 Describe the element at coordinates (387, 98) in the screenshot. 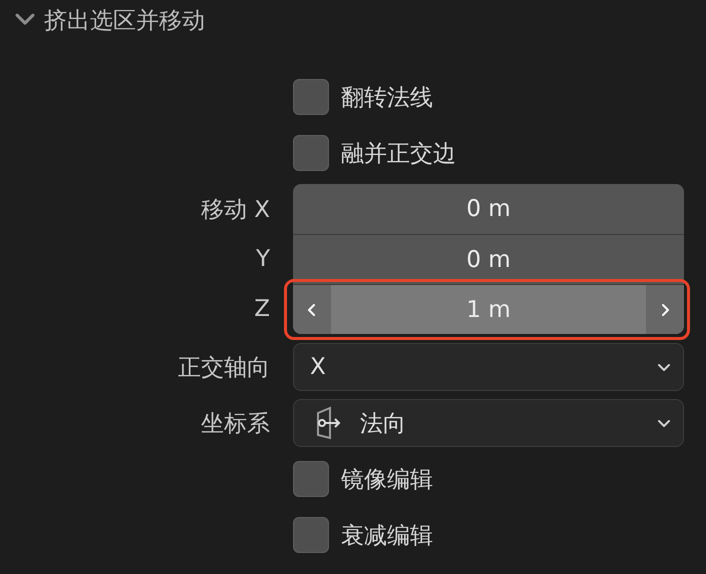

I see `checkbox-label: 翻转法线` at that location.